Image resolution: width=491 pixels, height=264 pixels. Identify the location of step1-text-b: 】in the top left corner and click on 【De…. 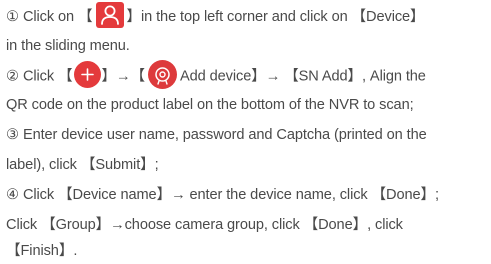
(275, 17).